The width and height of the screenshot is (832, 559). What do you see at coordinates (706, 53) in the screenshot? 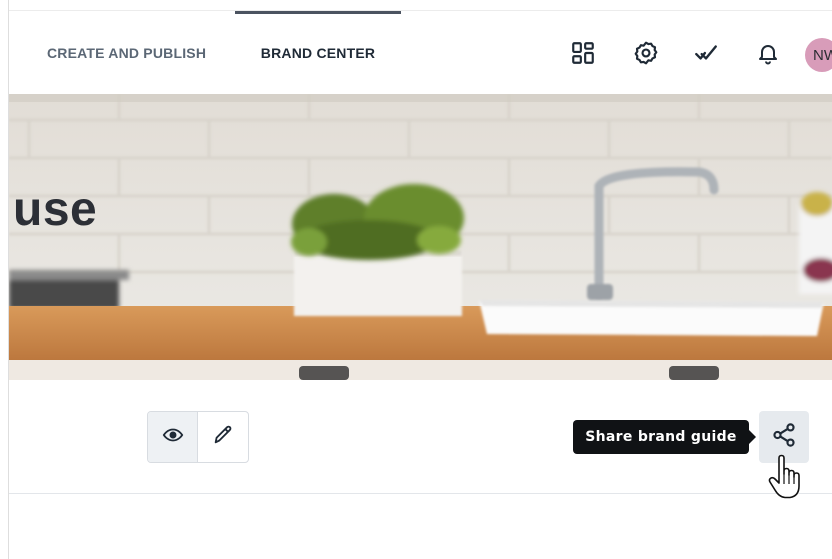
I see `double-check-icon` at bounding box center [706, 53].